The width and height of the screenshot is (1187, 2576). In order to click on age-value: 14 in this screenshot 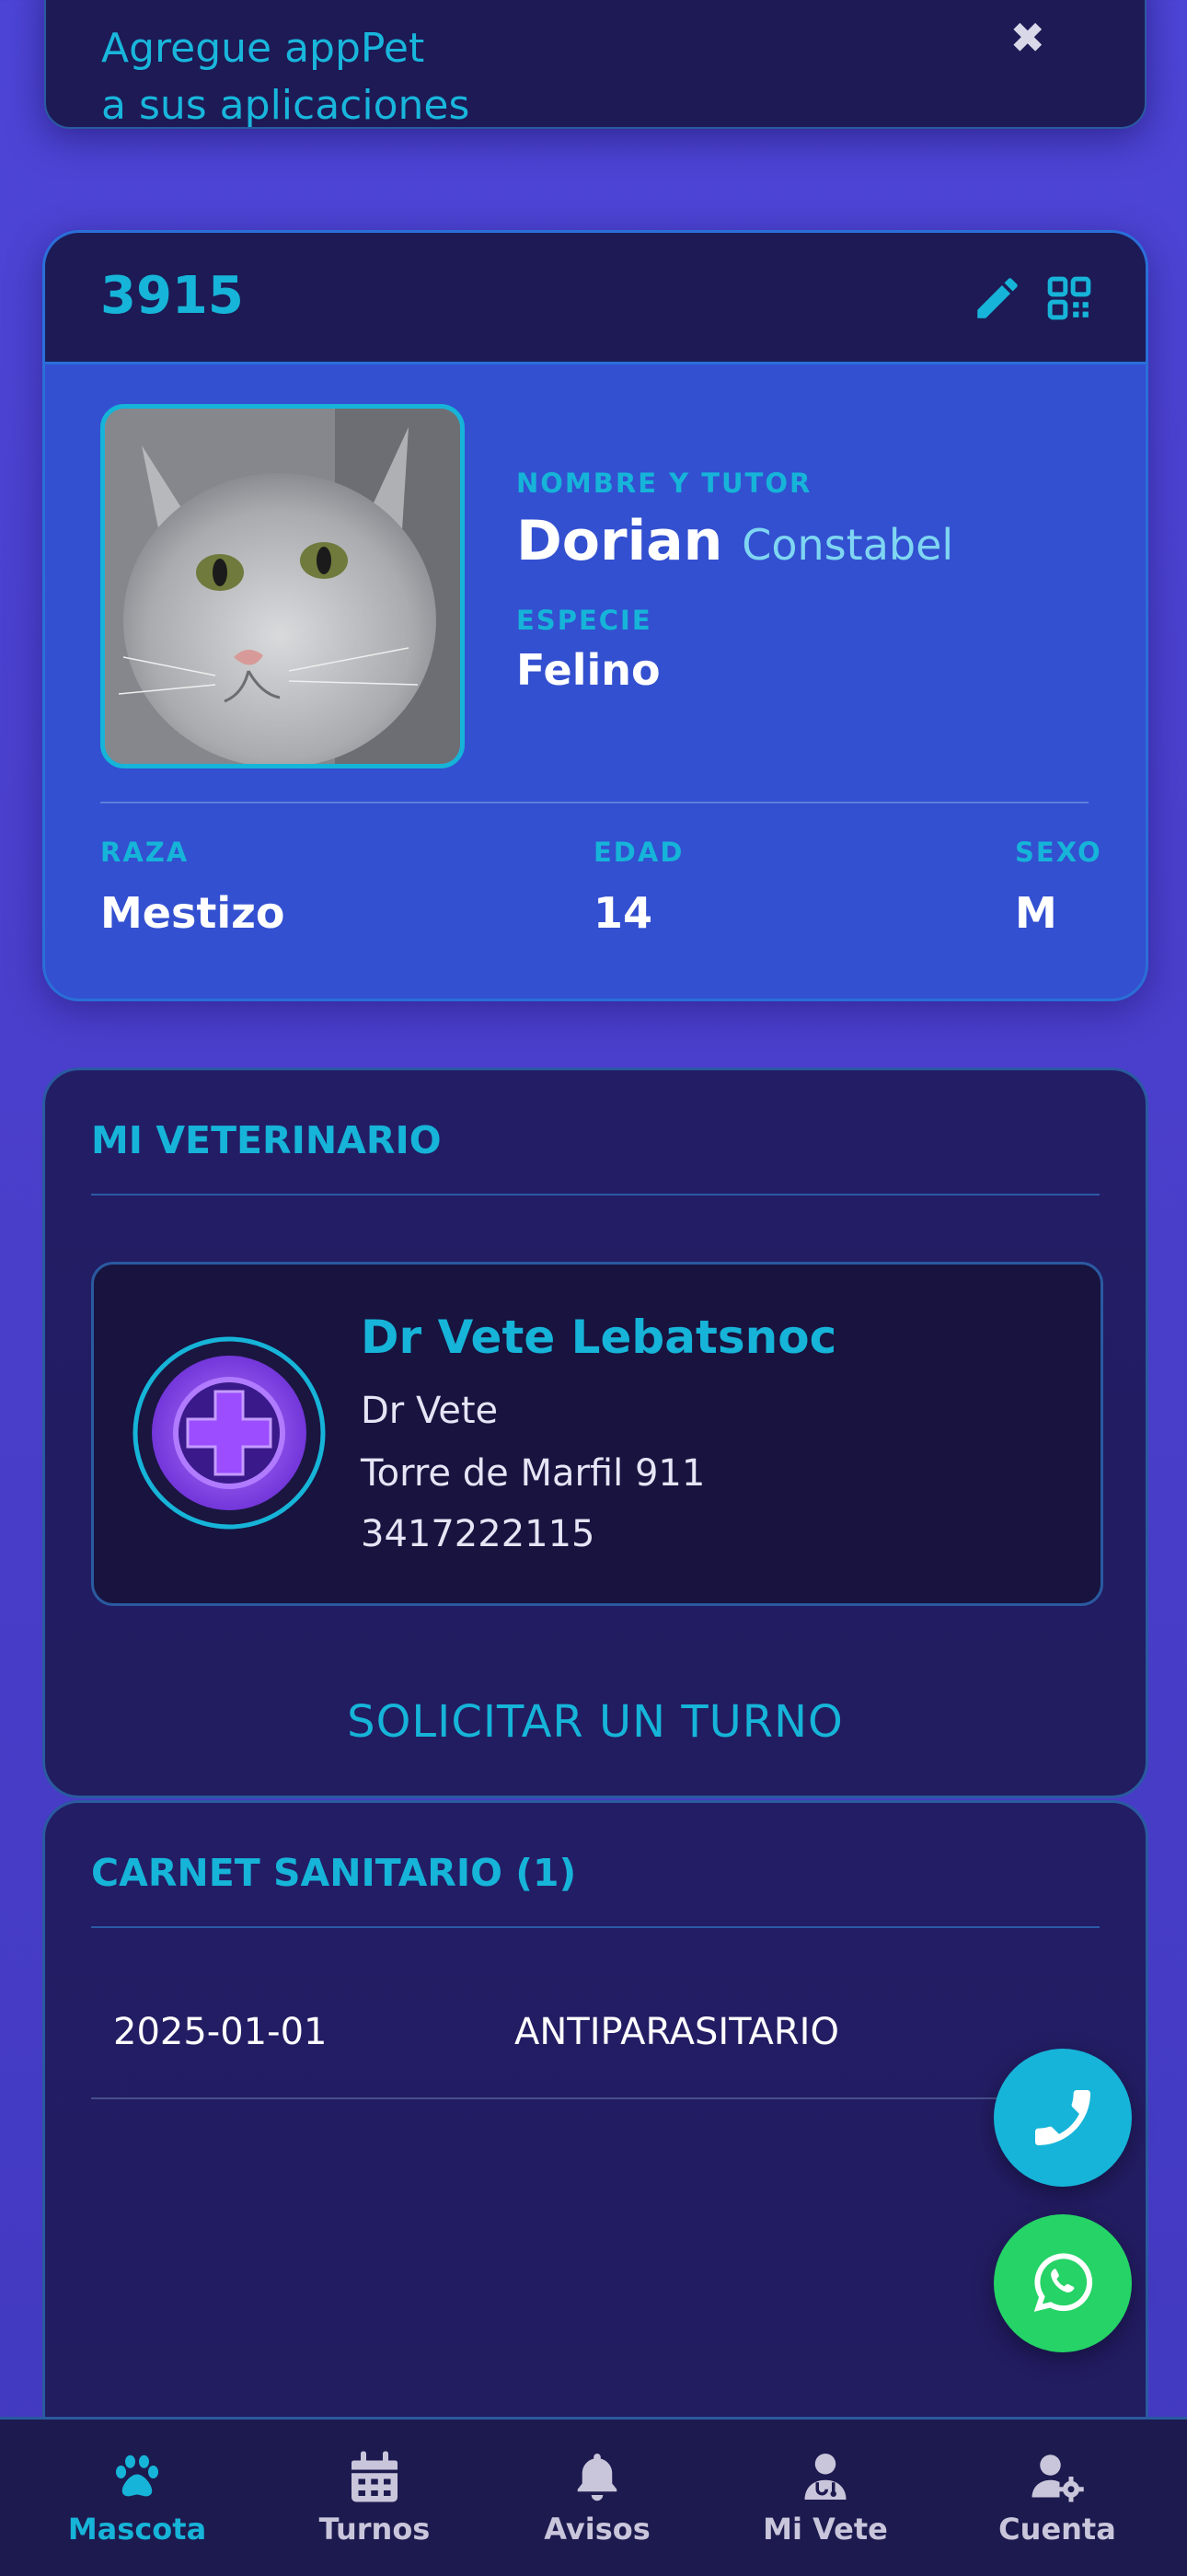, I will do `click(623, 913)`.